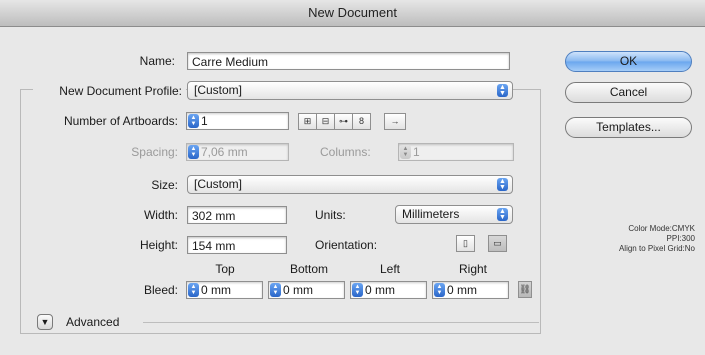 This screenshot has width=705, height=355. I want to click on bleed-left-header: Left, so click(389, 269).